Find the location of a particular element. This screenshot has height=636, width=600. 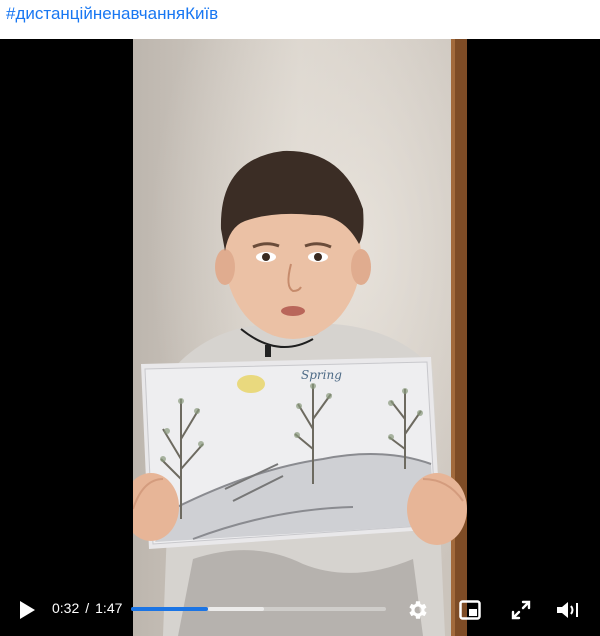

player-controls: 0:32 / 1:47 is located at coordinates (300, 611).